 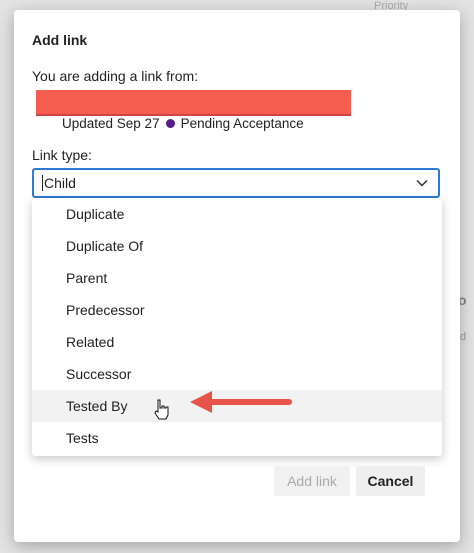 I want to click on option-parent: Parent, so click(x=237, y=278).